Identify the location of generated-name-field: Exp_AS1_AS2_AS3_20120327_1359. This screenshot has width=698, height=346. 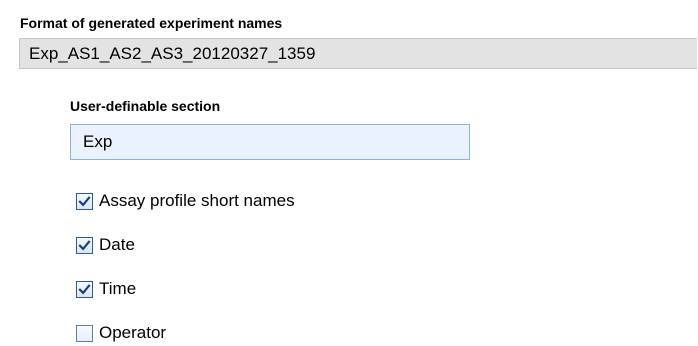
(358, 53).